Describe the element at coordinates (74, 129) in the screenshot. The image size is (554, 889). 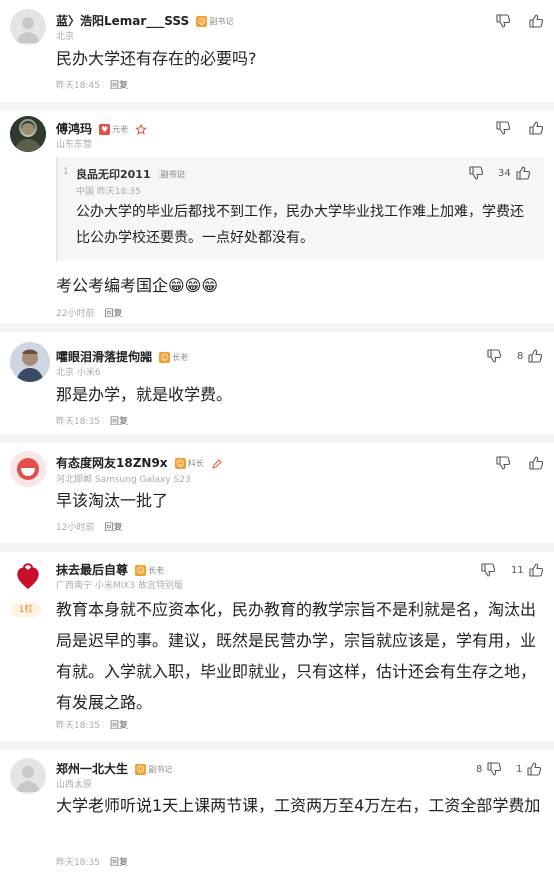
I see `username-text: 傅鸿玛` at that location.